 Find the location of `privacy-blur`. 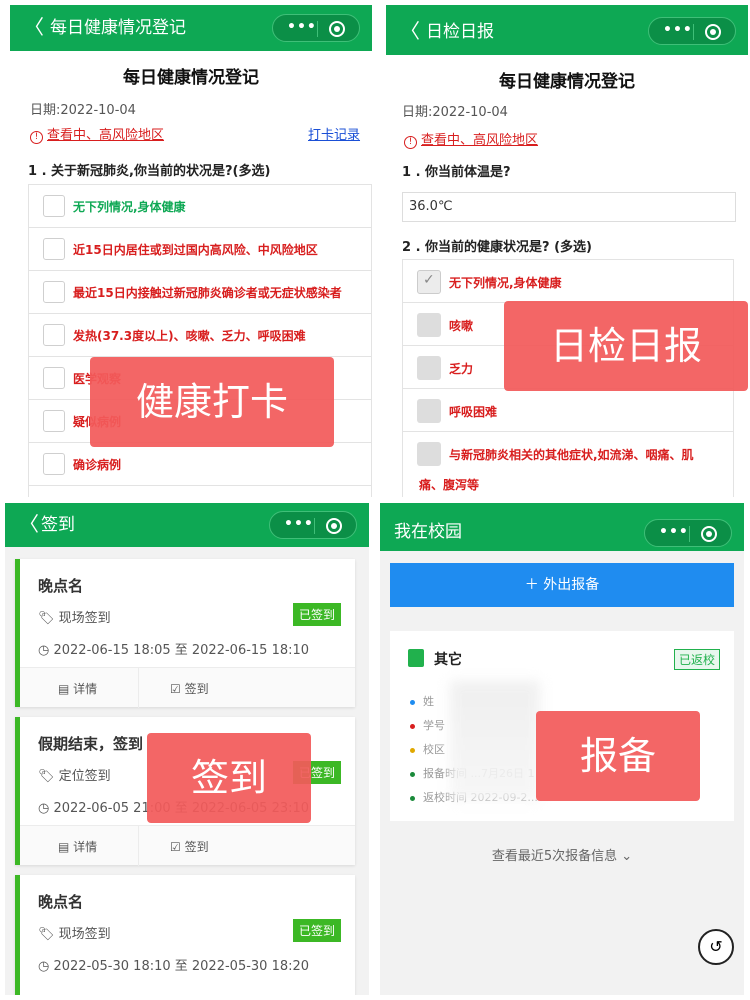

privacy-blur is located at coordinates (495, 741).